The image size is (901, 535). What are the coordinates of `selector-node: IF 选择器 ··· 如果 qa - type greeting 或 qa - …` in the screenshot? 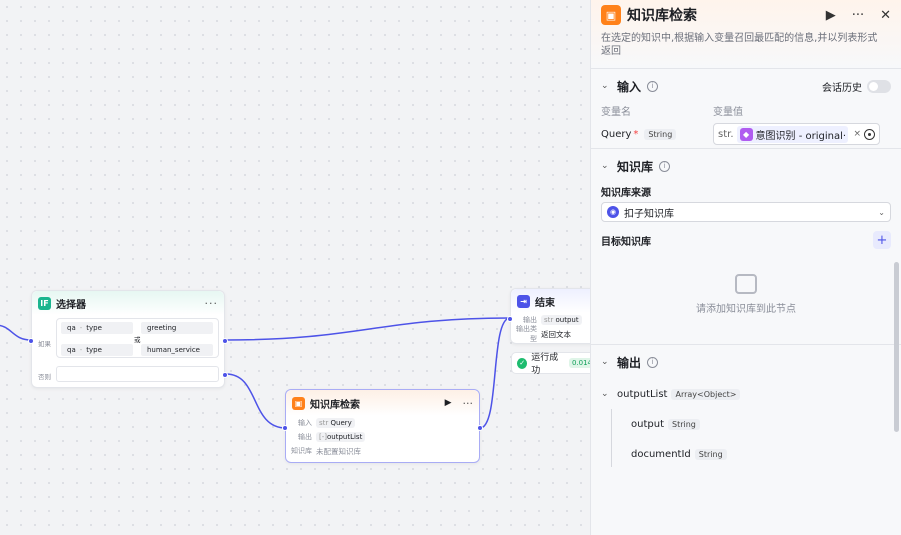 It's located at (128, 339).